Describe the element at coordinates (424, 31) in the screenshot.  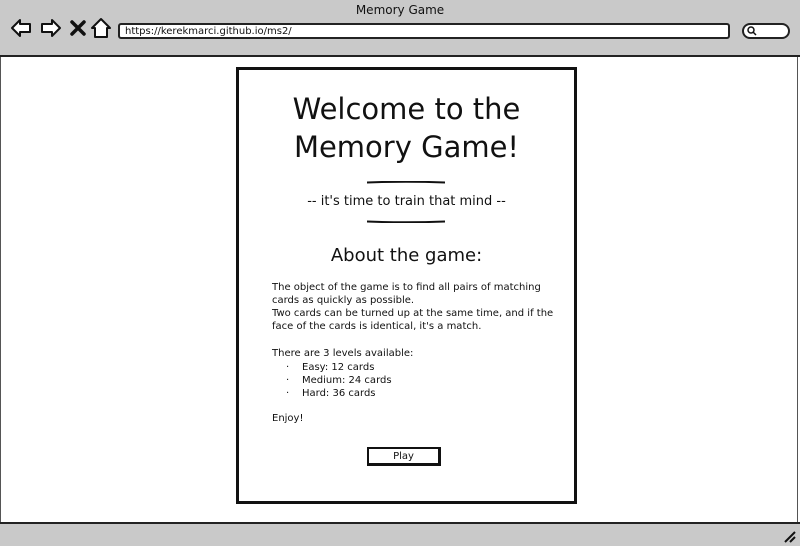
I see `address-bar: https://kerekmarci.github.io/ms2/` at that location.